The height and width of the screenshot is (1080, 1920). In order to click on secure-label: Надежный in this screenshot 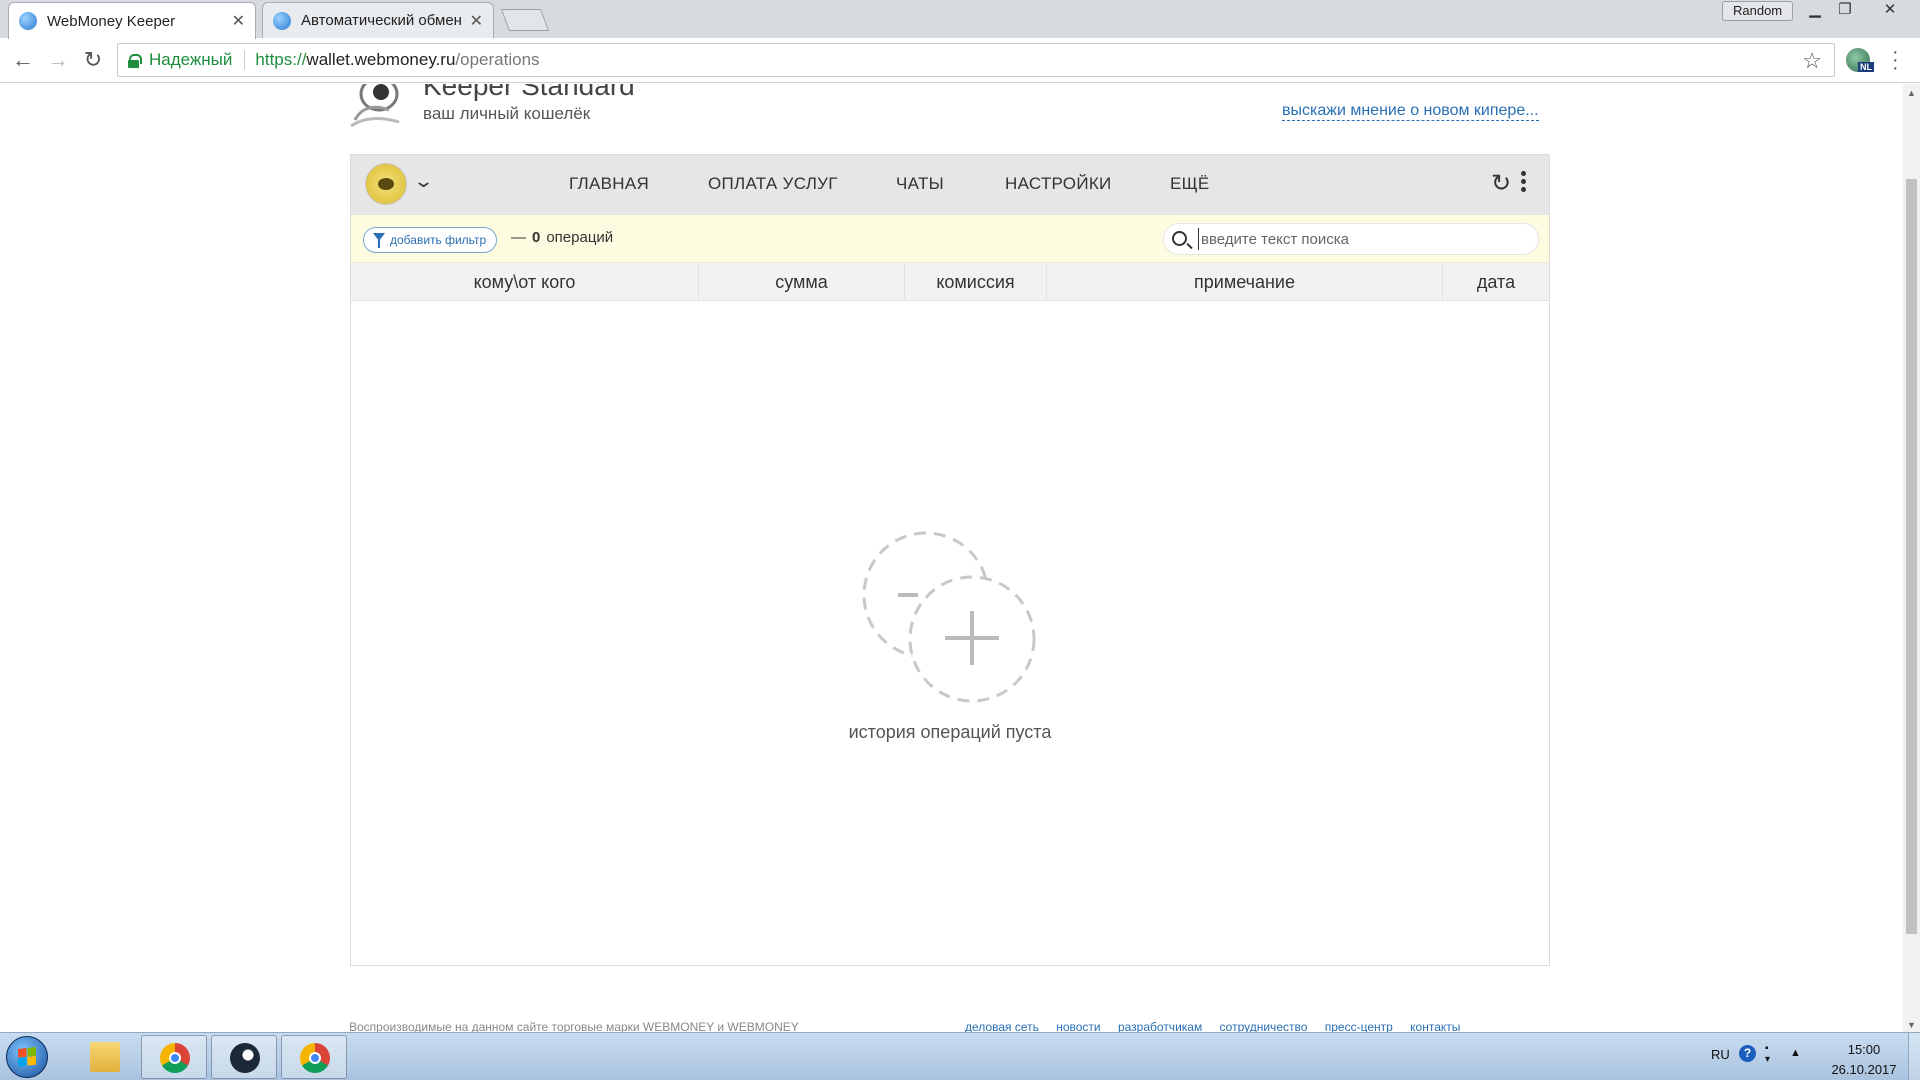, I will do `click(191, 59)`.